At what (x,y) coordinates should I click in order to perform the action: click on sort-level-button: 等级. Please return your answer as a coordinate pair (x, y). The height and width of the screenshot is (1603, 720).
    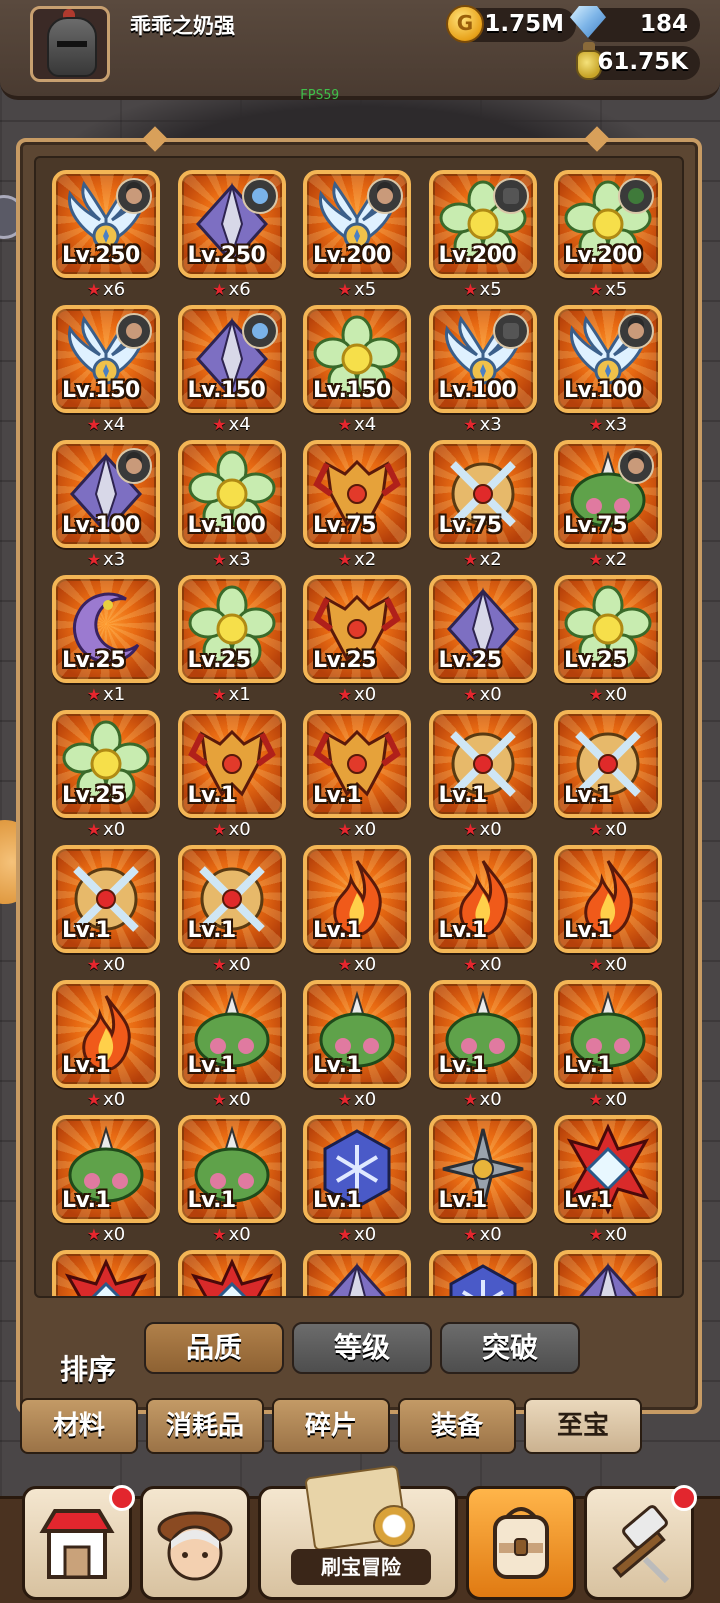
    Looking at the image, I should click on (362, 1348).